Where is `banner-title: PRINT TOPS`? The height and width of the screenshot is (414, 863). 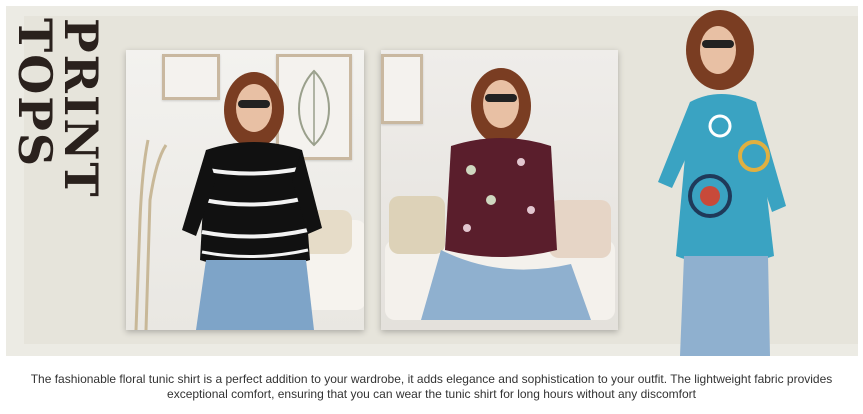 banner-title: PRINT TOPS is located at coordinates (58, 183).